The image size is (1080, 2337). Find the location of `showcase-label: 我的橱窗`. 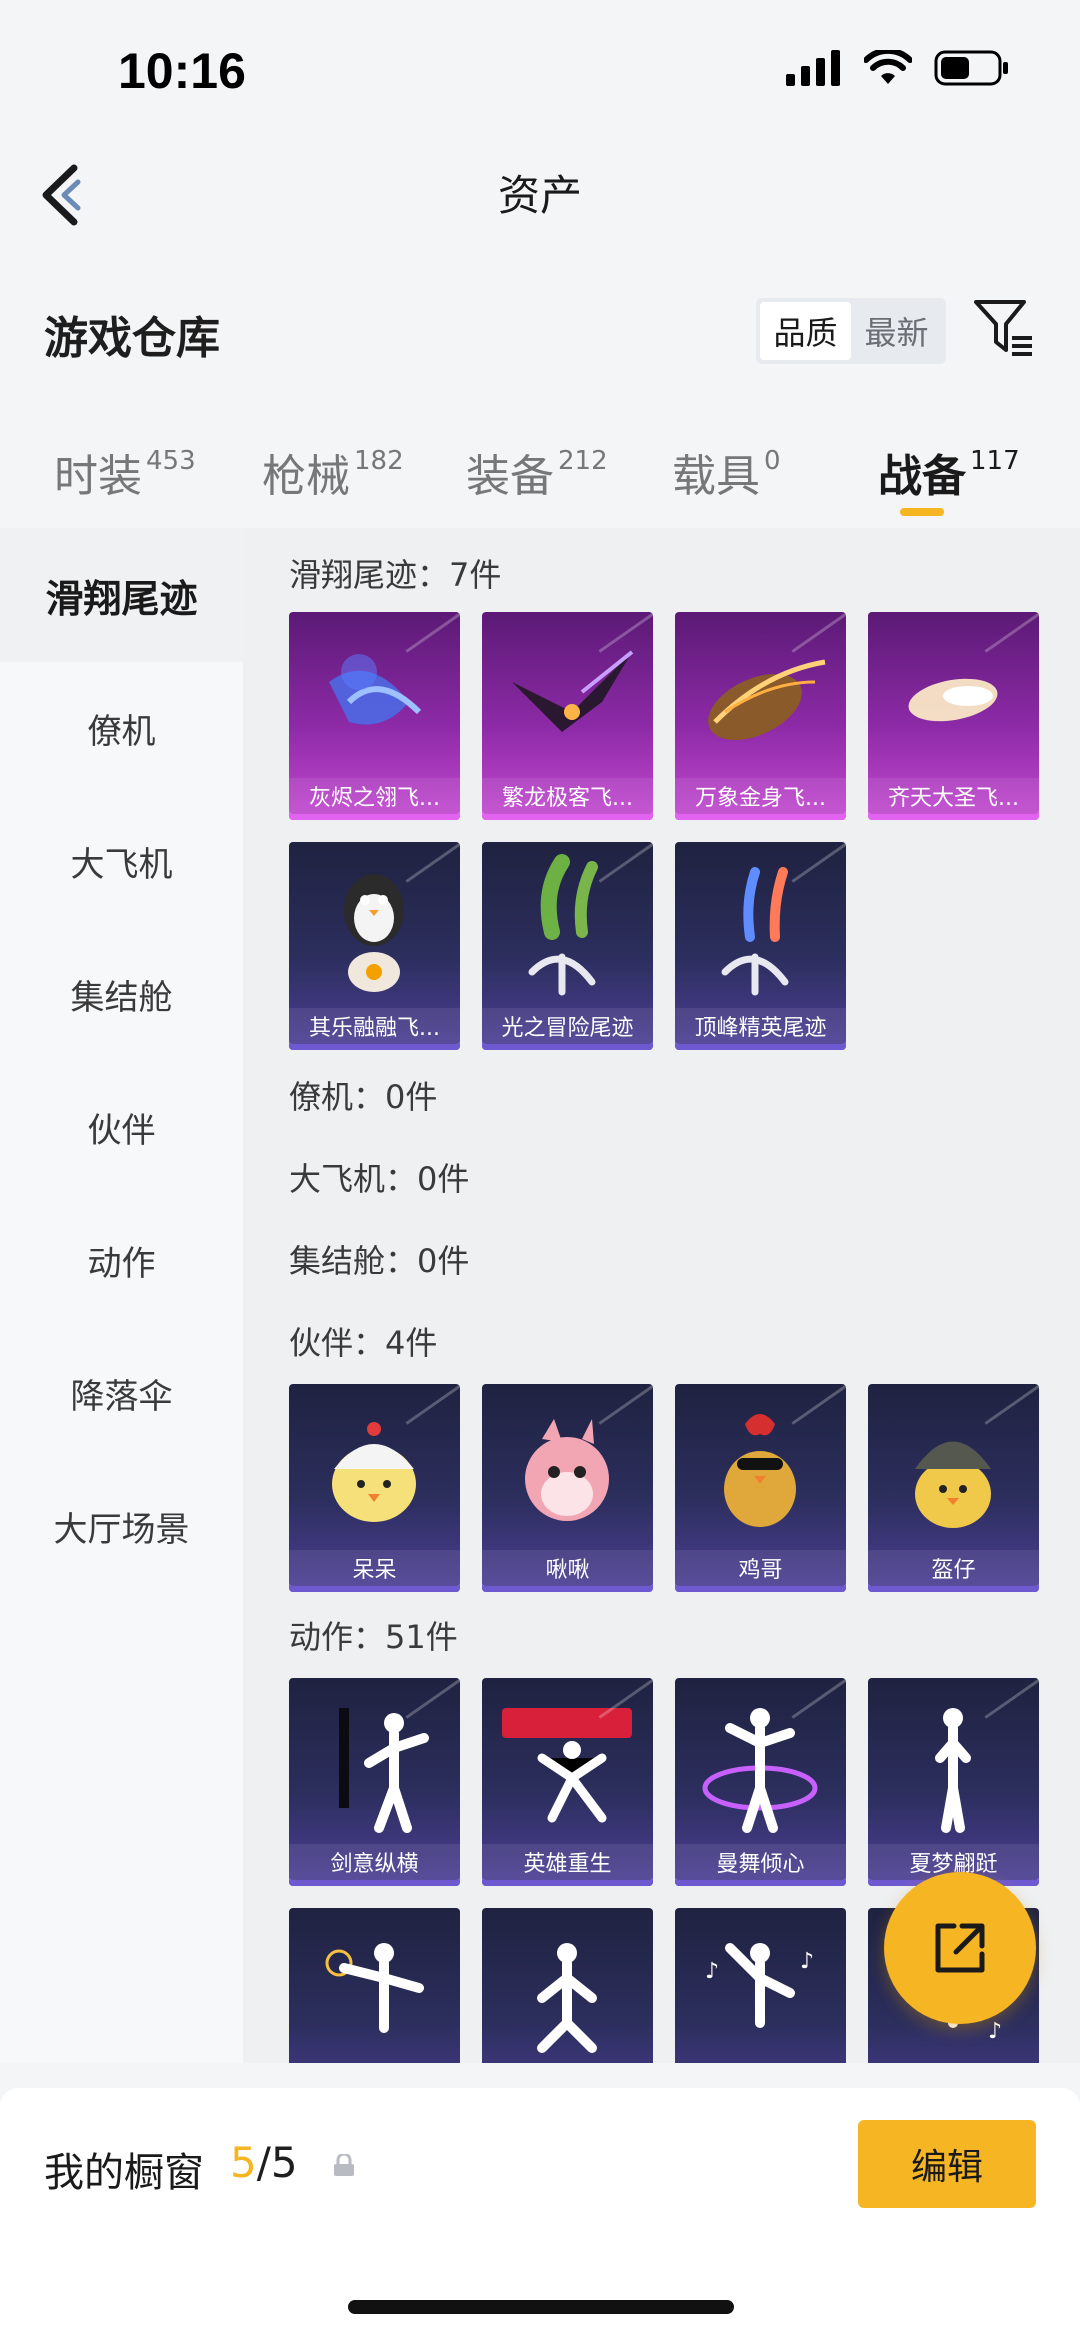

showcase-label: 我的橱窗 is located at coordinates (124, 2173).